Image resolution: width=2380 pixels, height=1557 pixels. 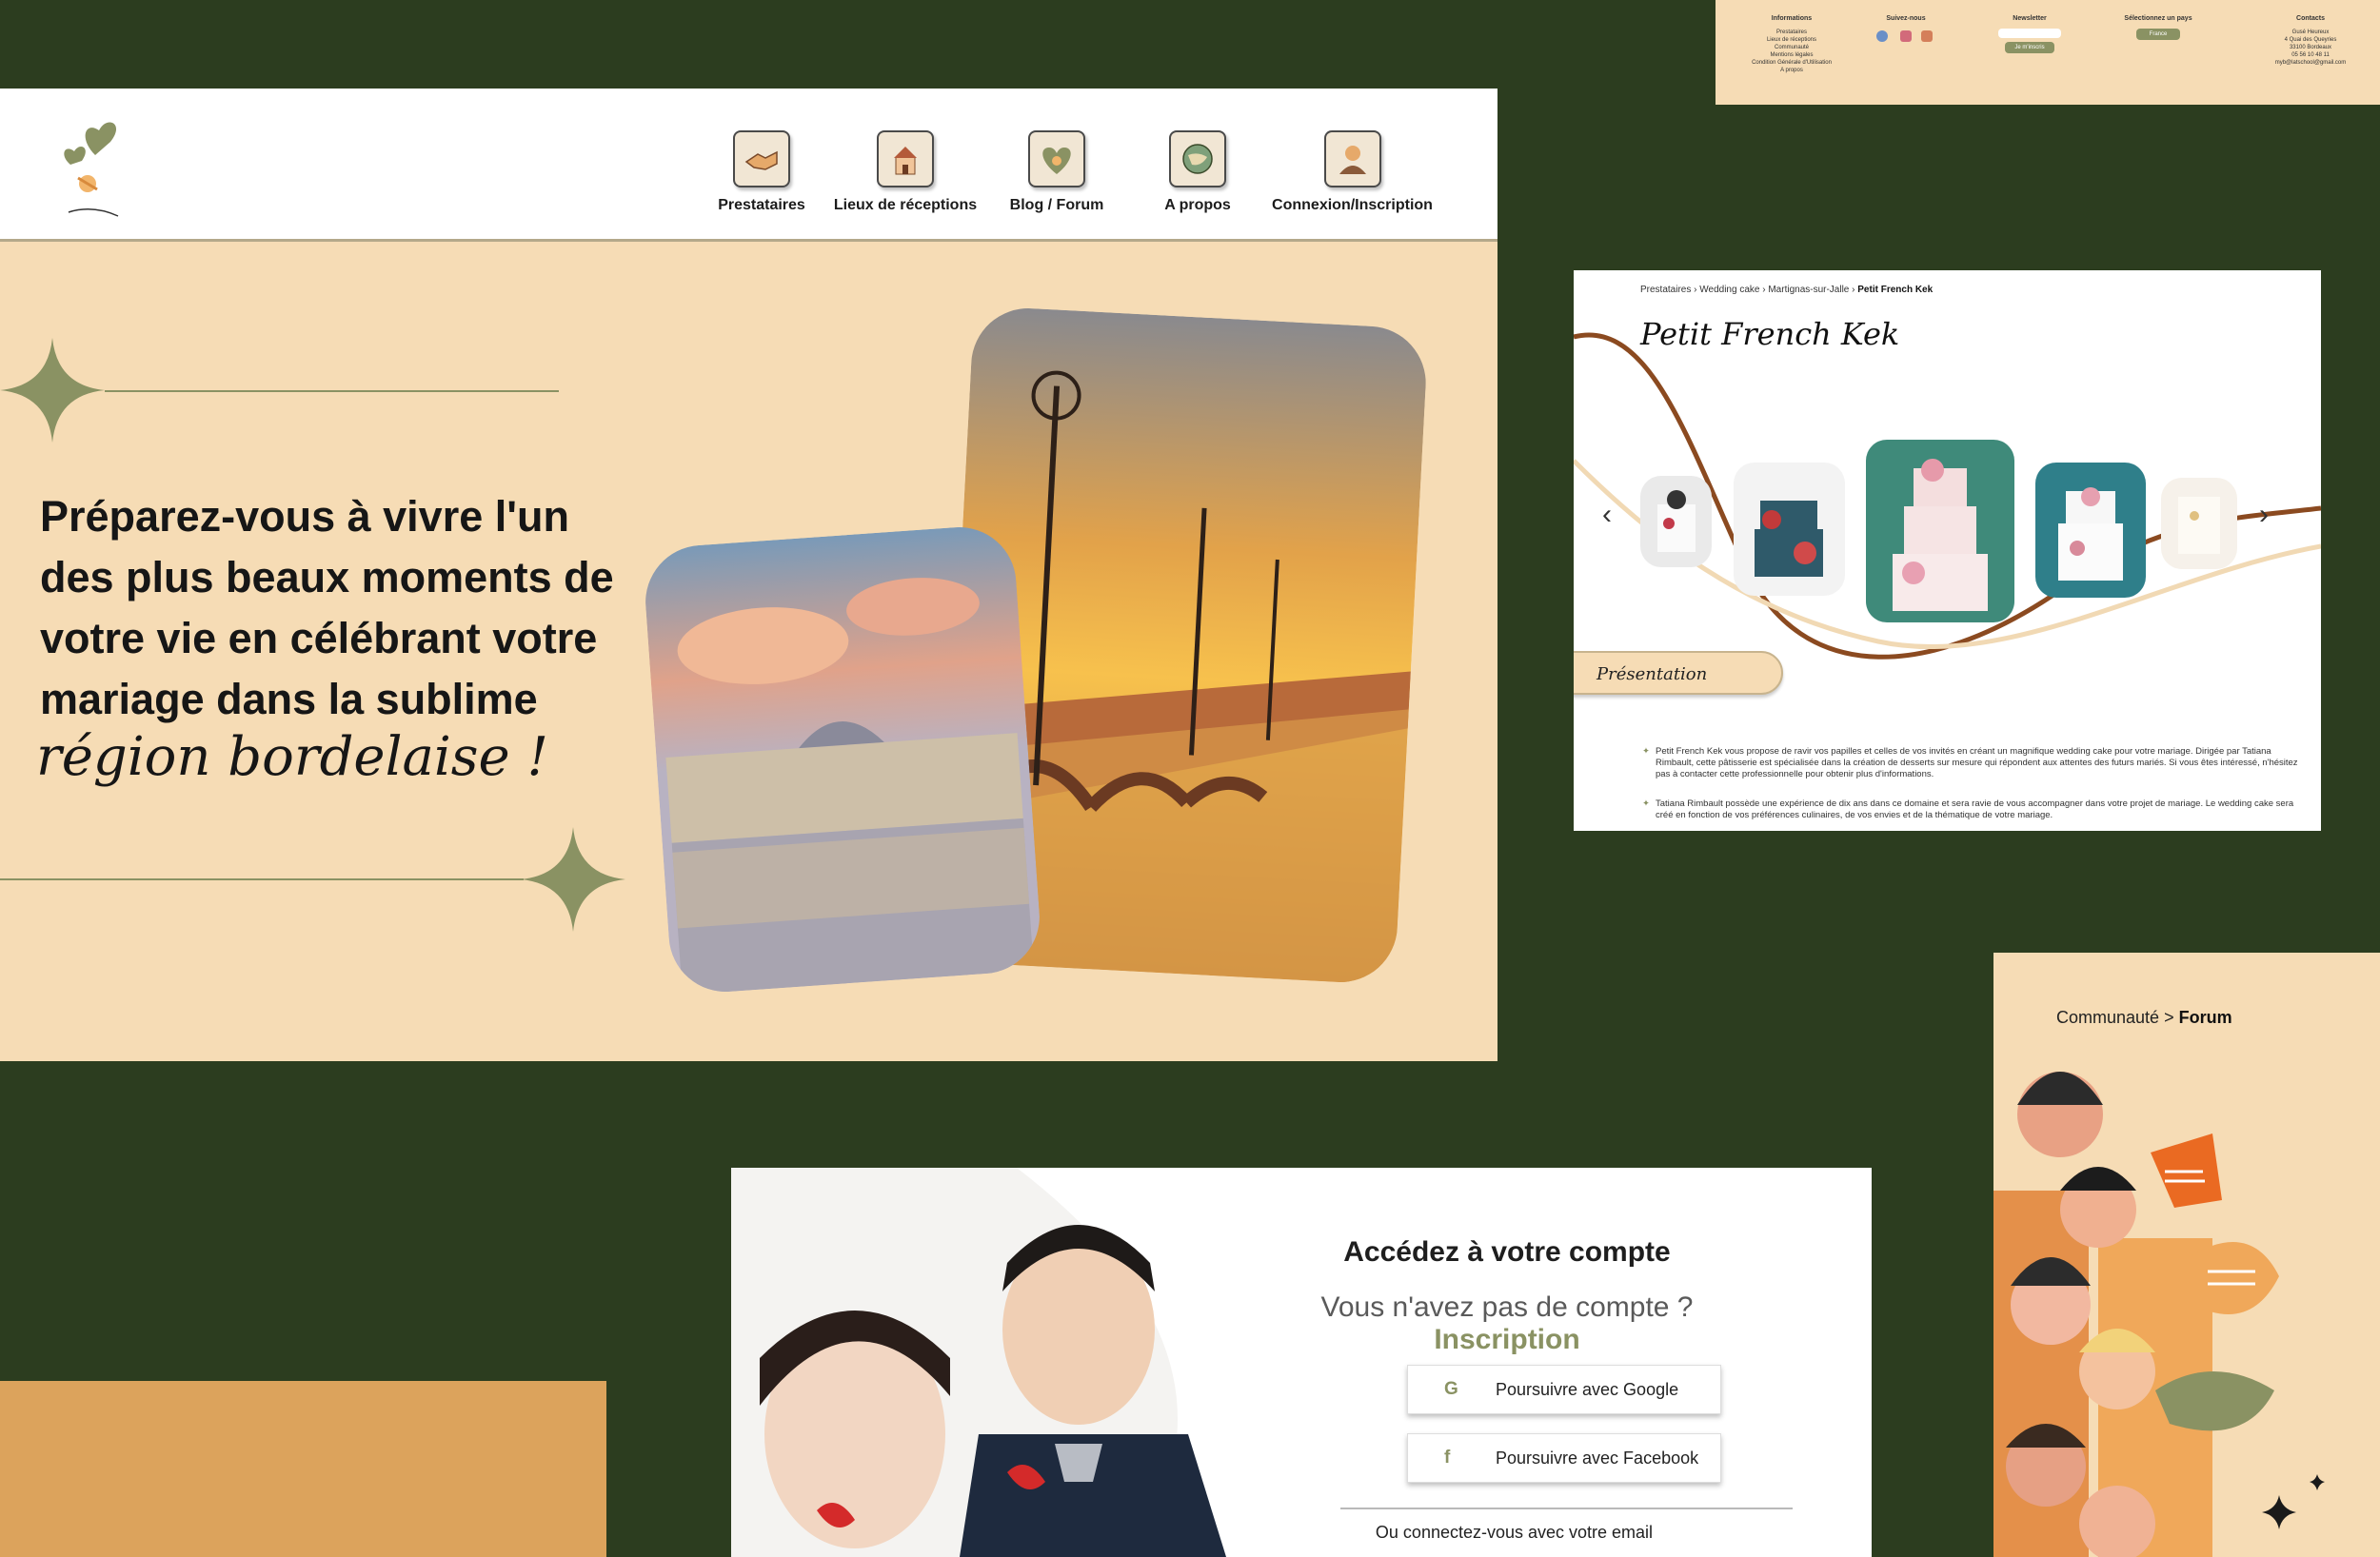 I want to click on footer-link: Condition Générale d'Utilisation, so click(x=1792, y=63).